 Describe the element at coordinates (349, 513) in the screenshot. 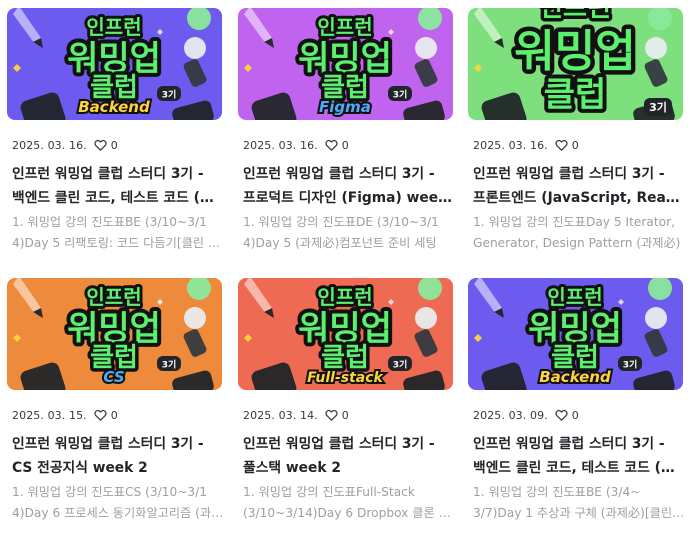

I see `post-excerpt-line2: (3/10~3/14)Day 6 Dropbox 클론 코딩` at that location.